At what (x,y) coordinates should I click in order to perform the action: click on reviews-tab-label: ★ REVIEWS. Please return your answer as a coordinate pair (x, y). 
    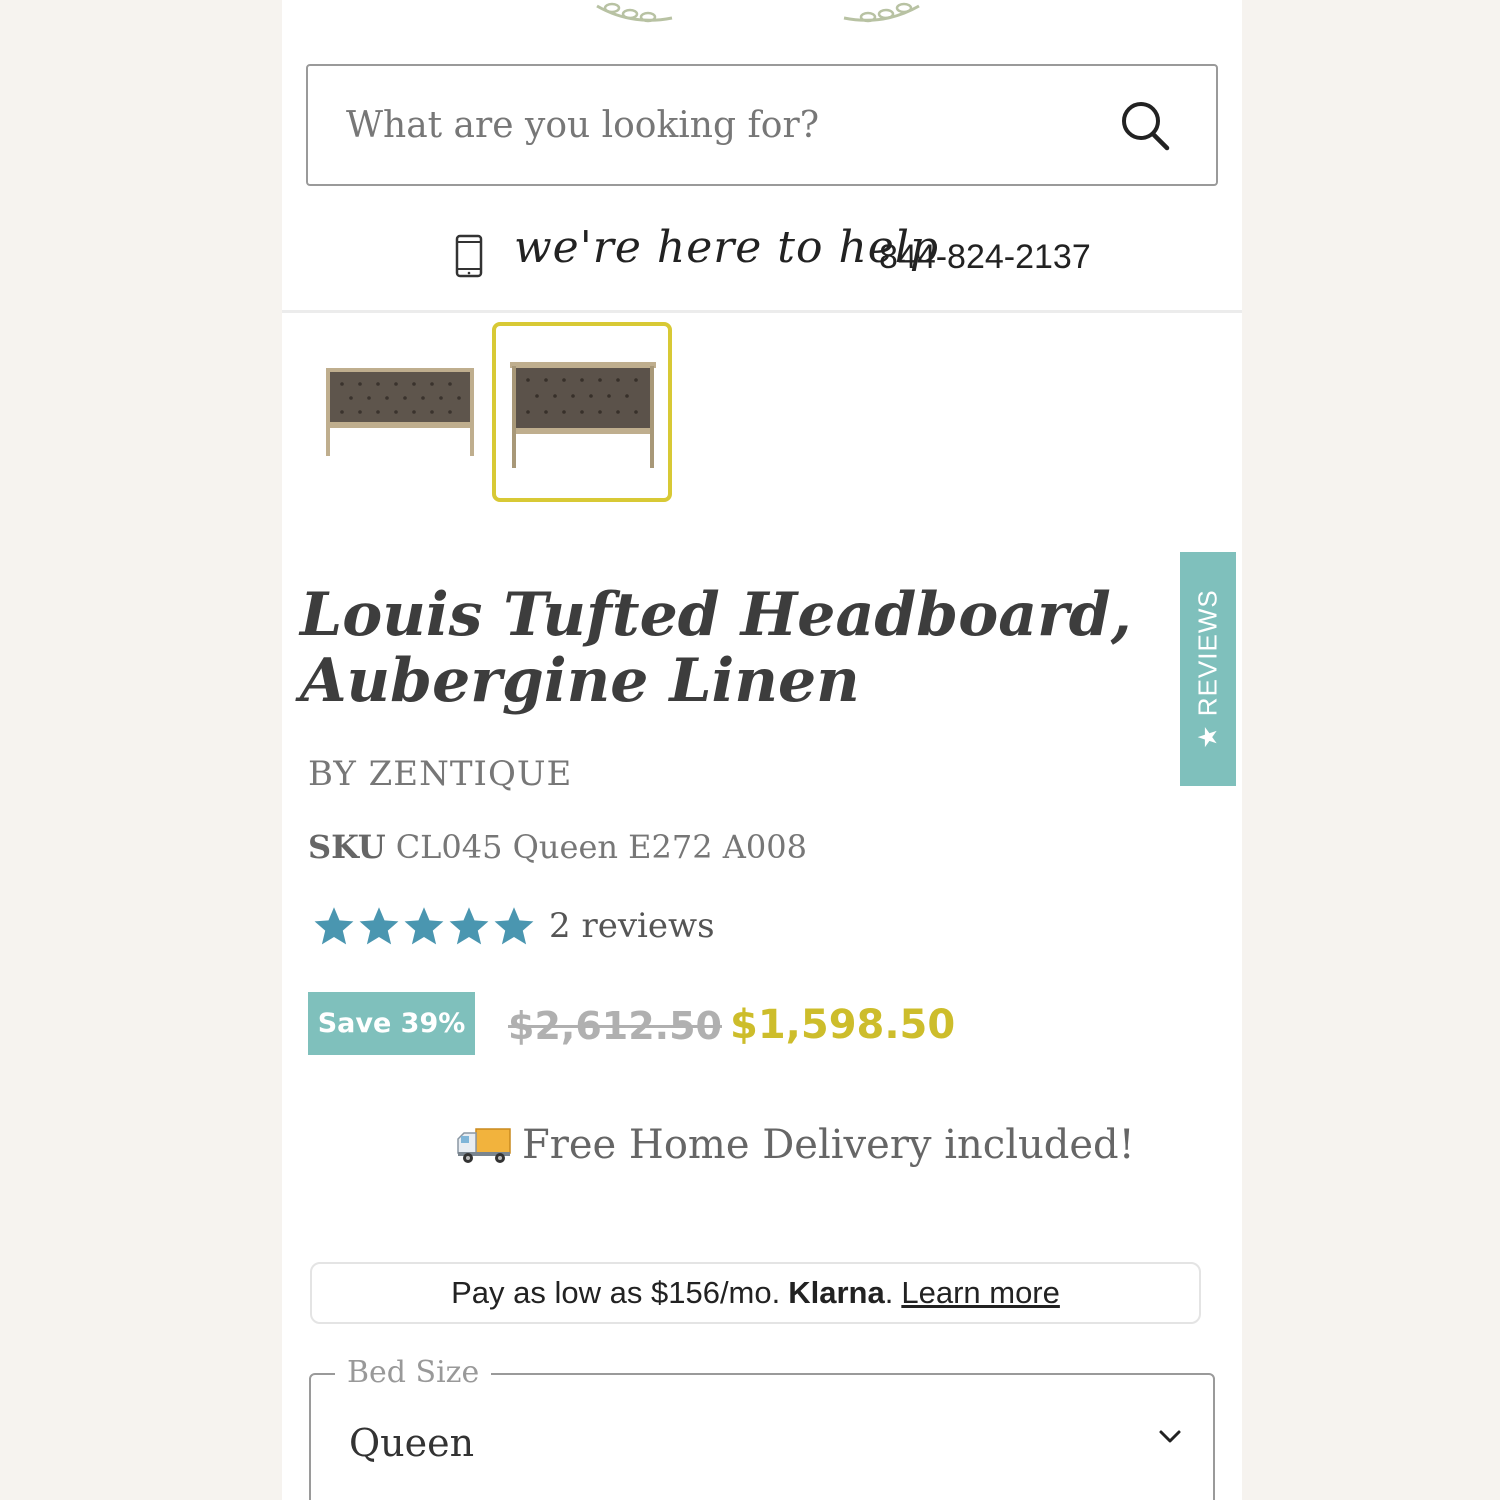
    Looking at the image, I should click on (1207, 669).